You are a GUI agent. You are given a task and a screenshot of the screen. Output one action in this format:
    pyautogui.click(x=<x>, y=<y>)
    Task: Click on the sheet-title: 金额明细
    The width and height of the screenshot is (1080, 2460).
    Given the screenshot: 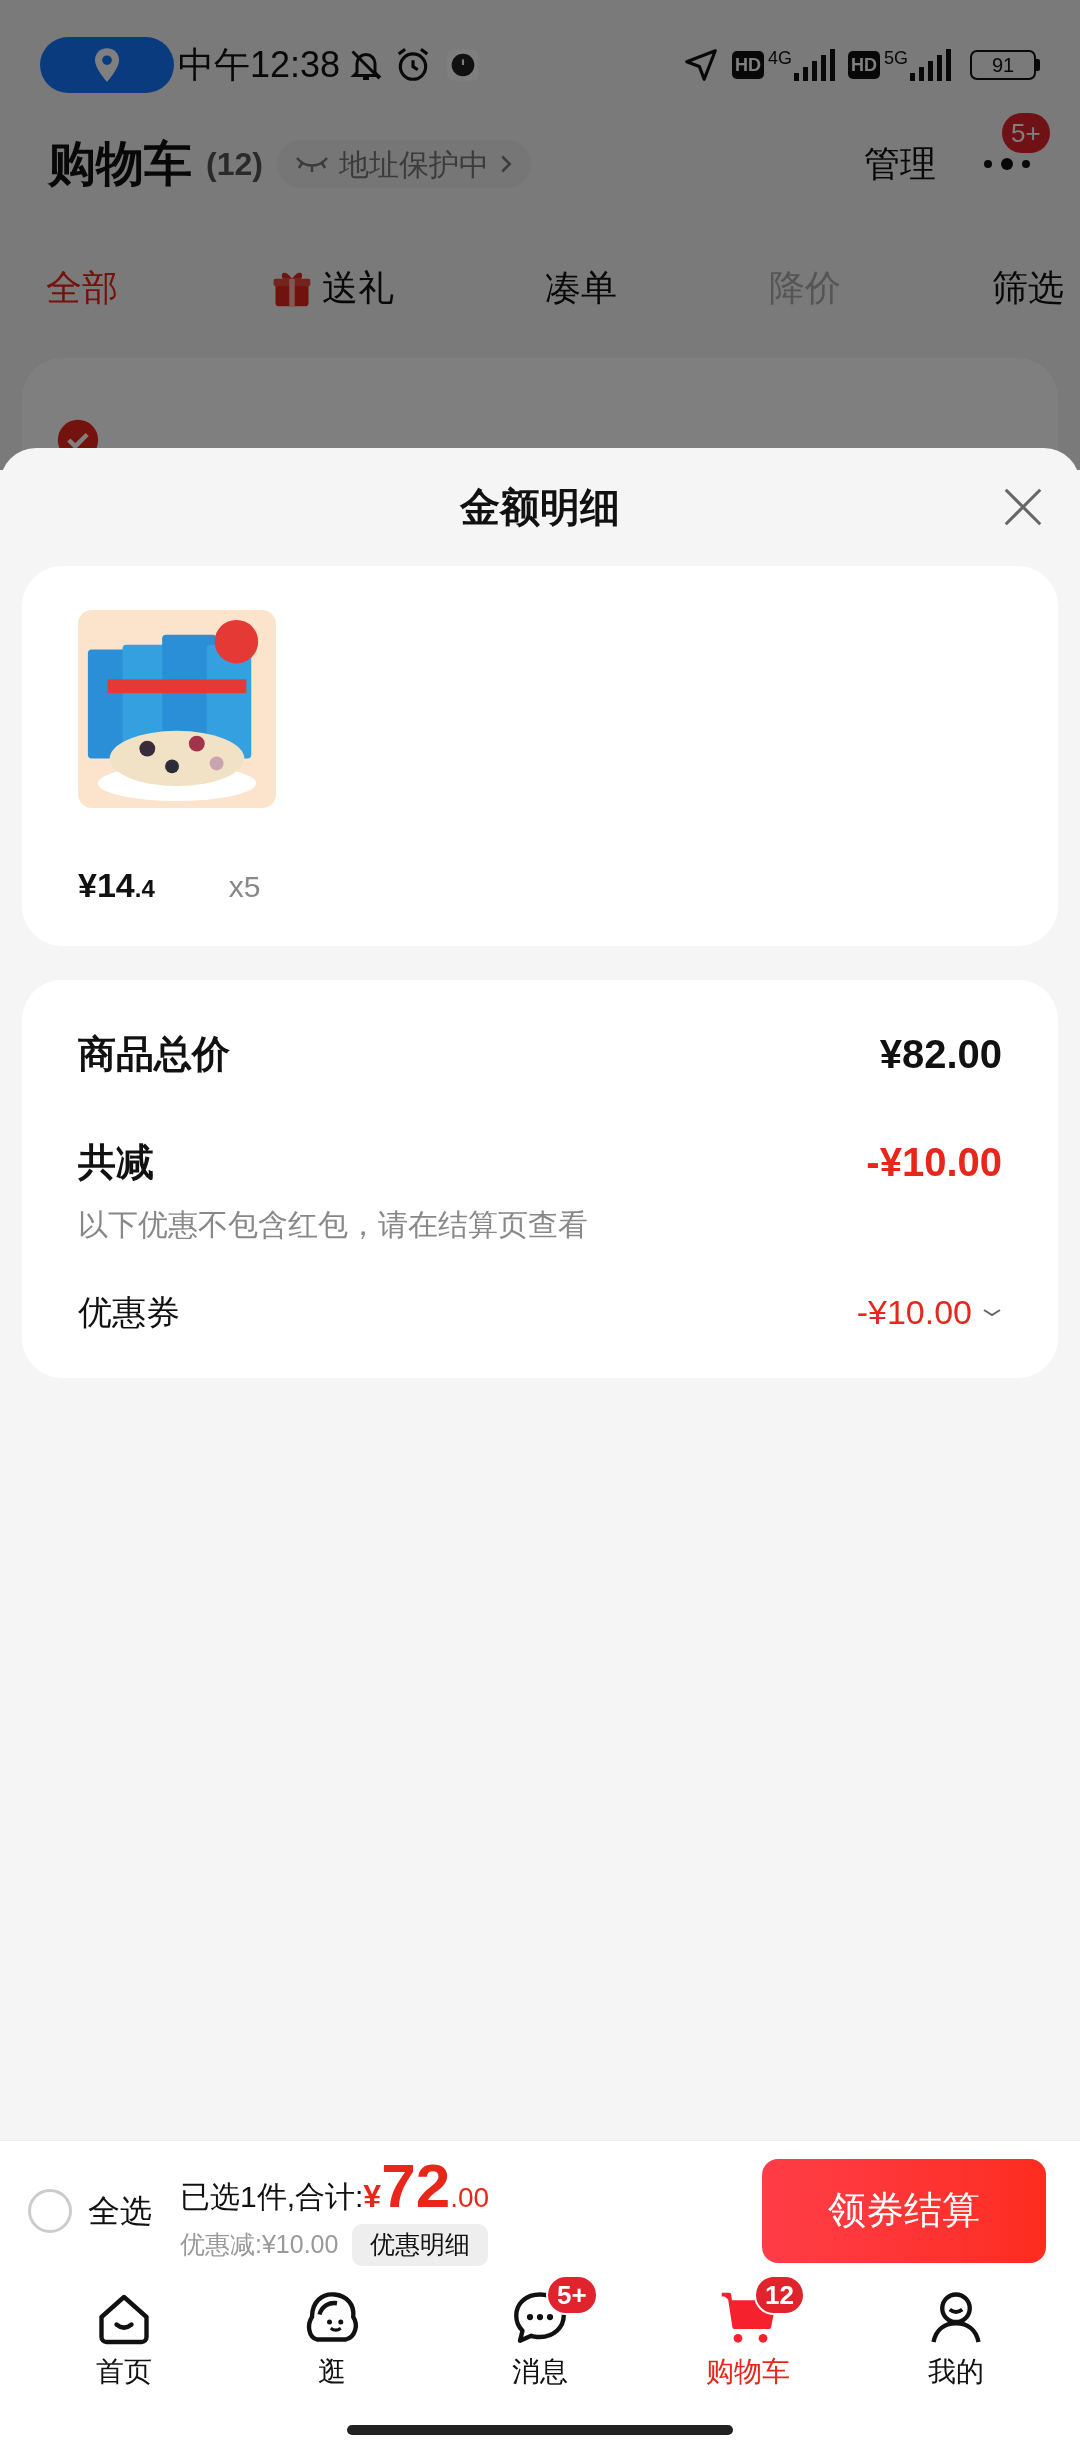 What is the action you would take?
    pyautogui.click(x=540, y=507)
    